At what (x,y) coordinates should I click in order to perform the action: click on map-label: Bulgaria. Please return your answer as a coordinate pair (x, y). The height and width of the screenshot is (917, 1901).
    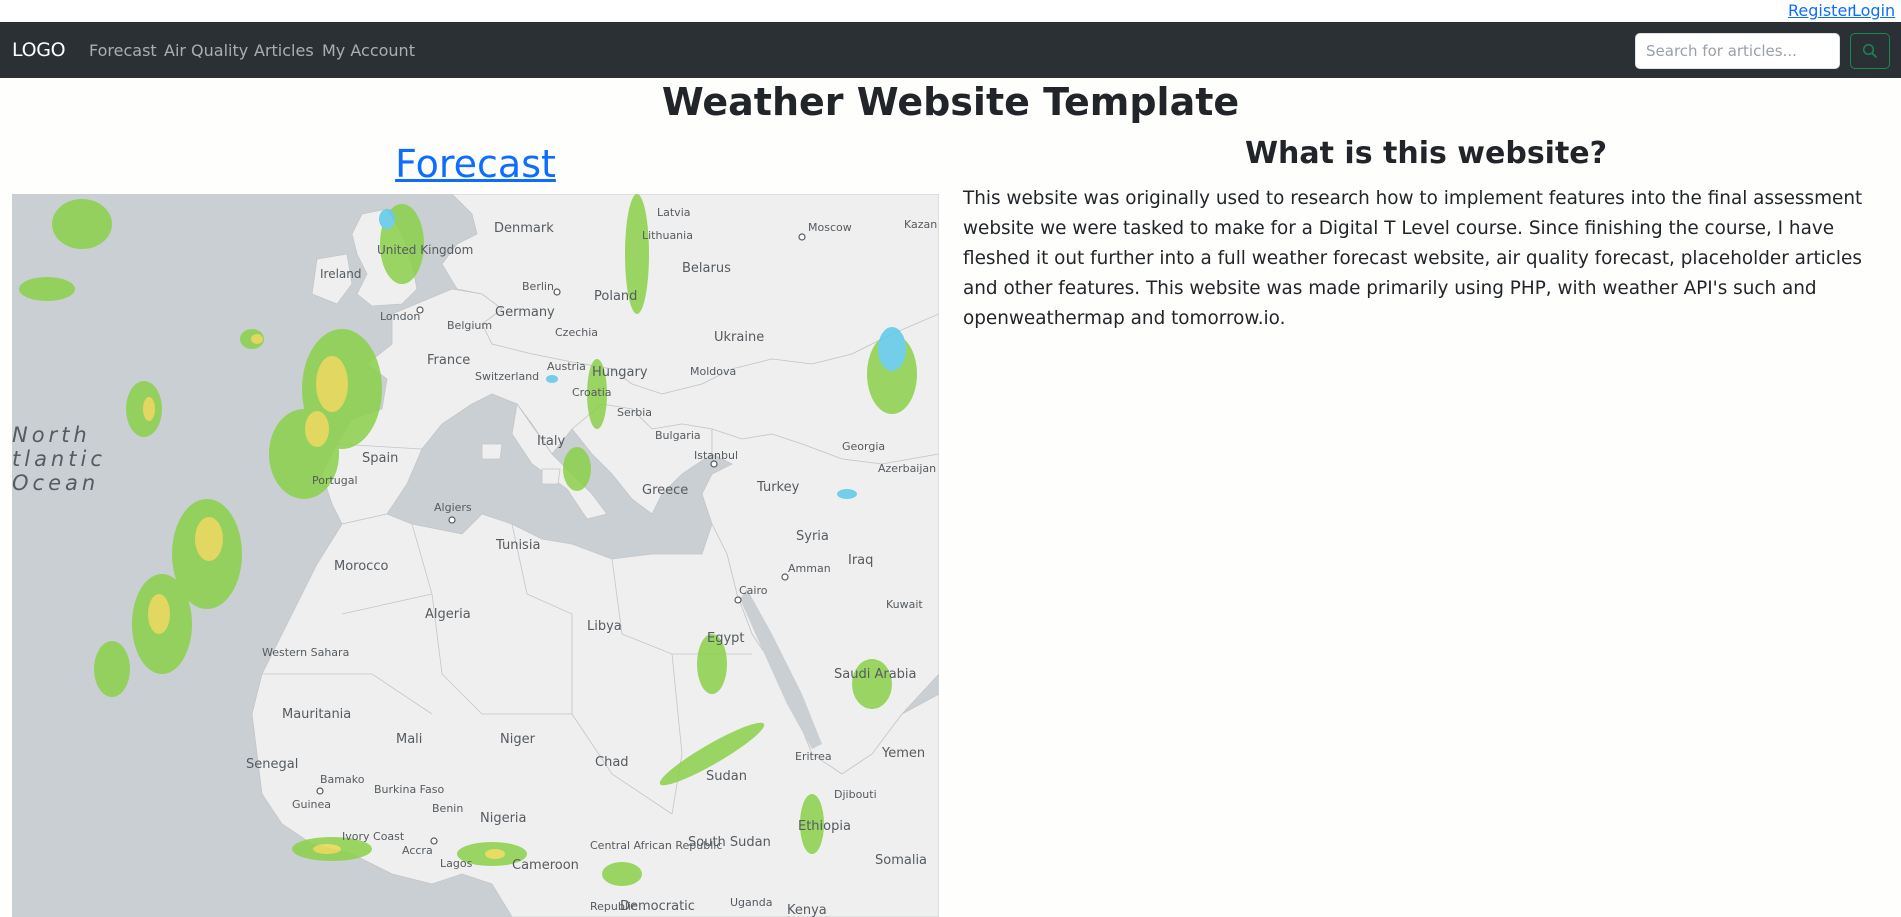
    Looking at the image, I should click on (678, 435).